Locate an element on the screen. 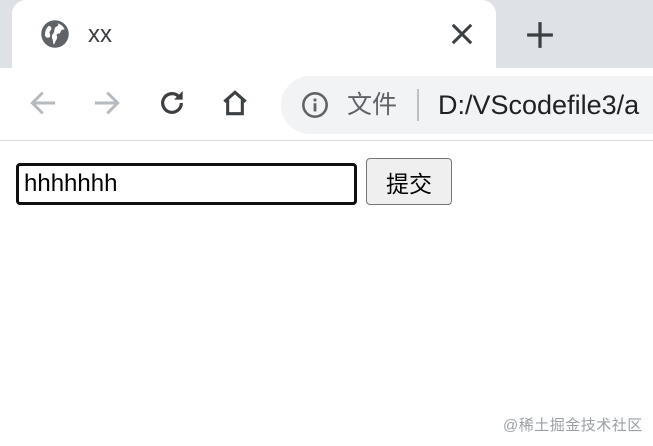 The width and height of the screenshot is (653, 446). tab-active: xx is located at coordinates (254, 34).